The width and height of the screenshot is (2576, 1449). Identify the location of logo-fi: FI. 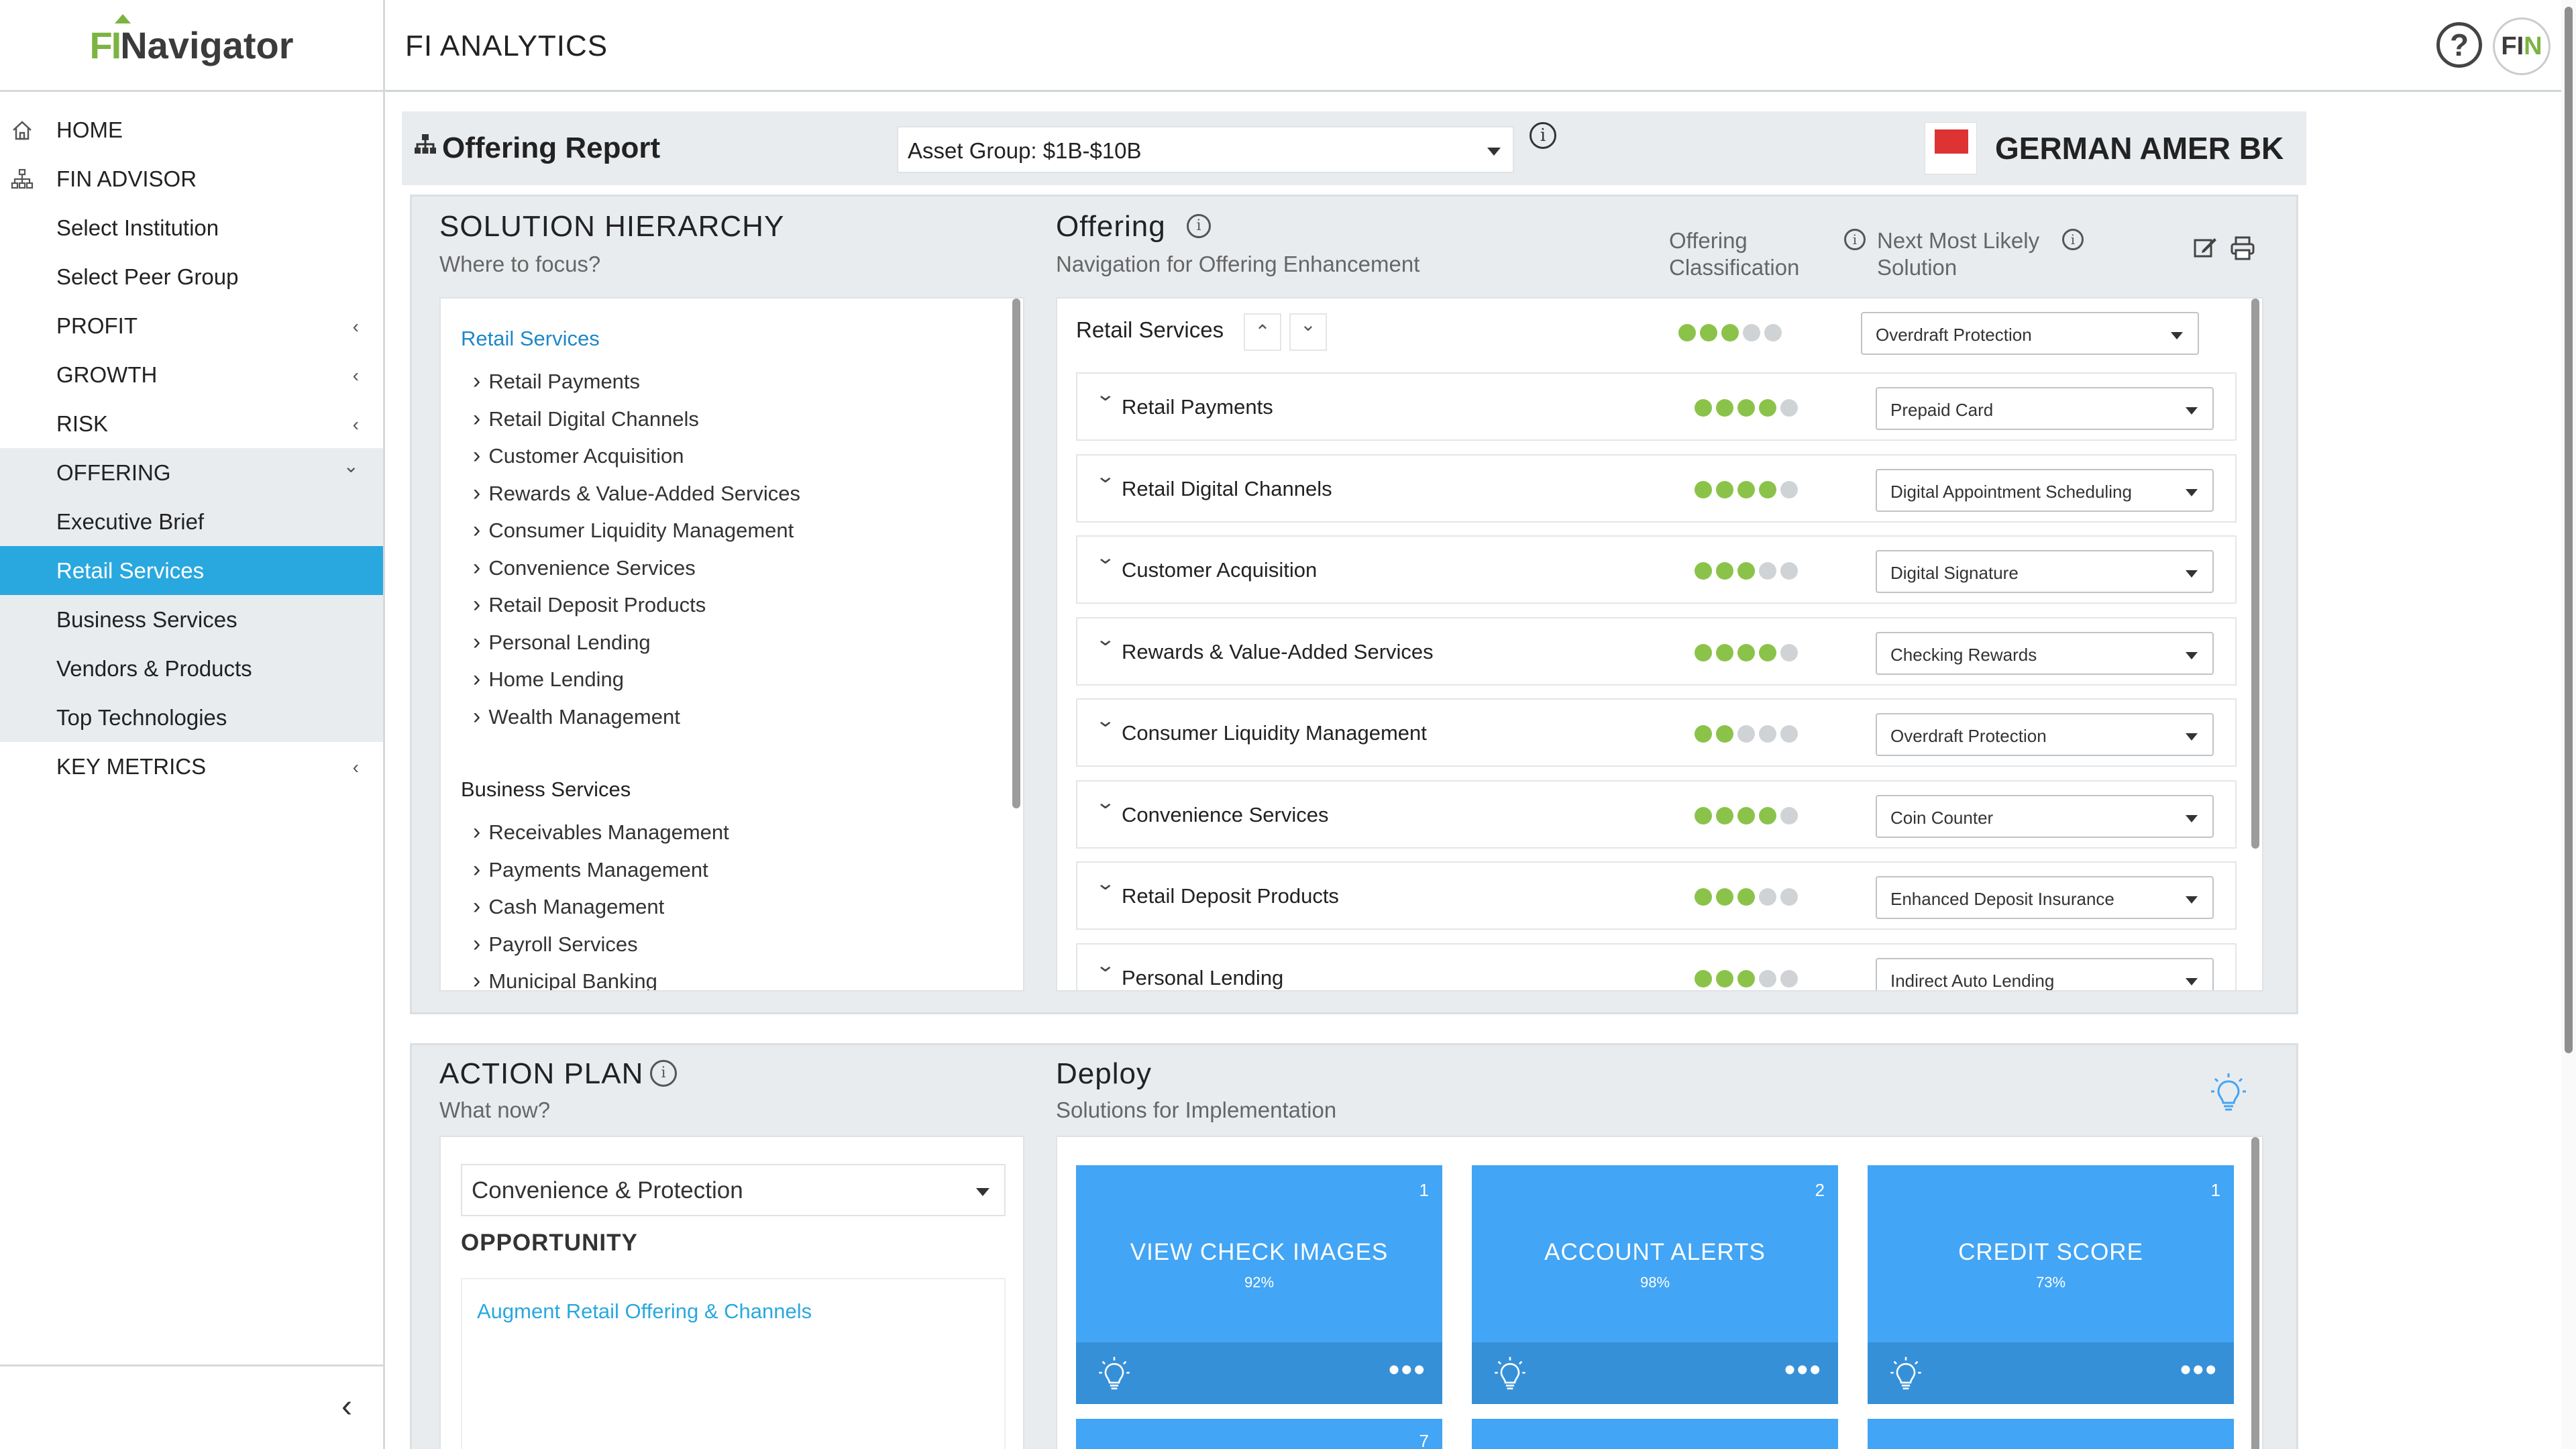
(110, 39).